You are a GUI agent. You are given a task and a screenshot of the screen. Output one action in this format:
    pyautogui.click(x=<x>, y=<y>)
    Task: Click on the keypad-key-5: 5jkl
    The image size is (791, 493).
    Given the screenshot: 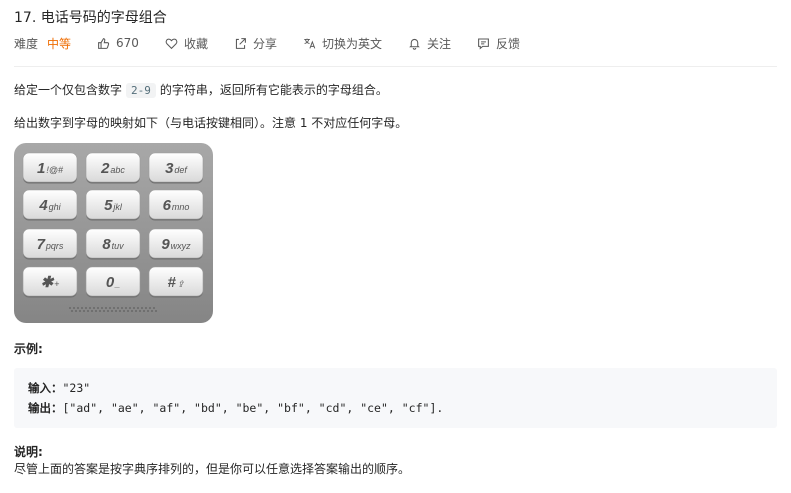 What is the action you would take?
    pyautogui.click(x=113, y=205)
    